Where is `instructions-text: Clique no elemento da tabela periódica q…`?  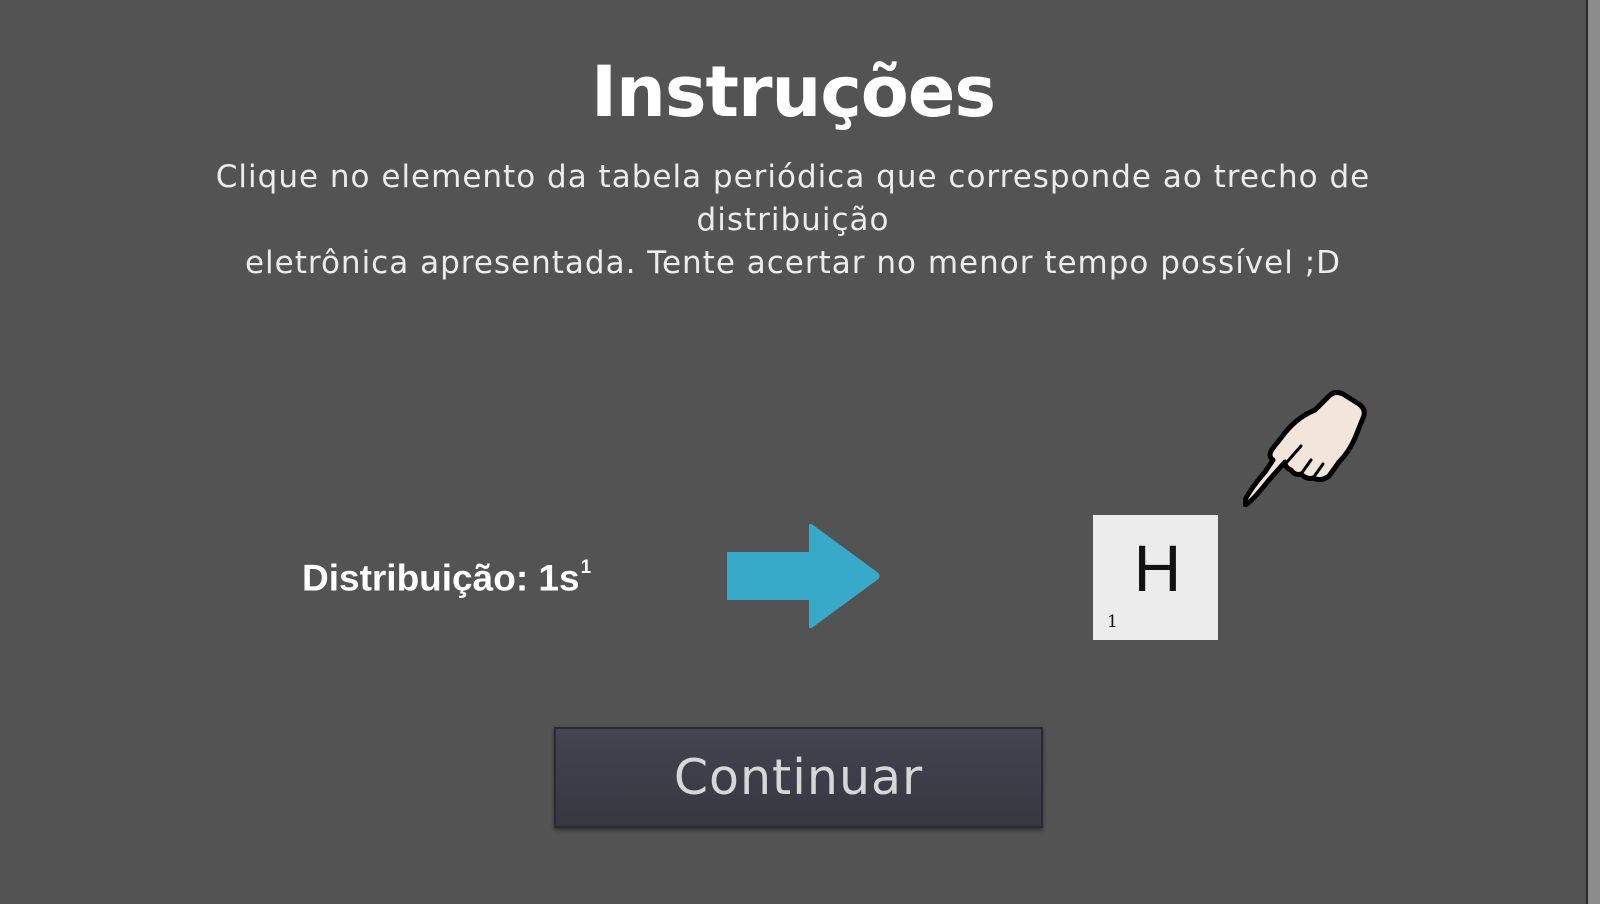
instructions-text: Clique no elemento da tabela periódica q… is located at coordinates (793, 220).